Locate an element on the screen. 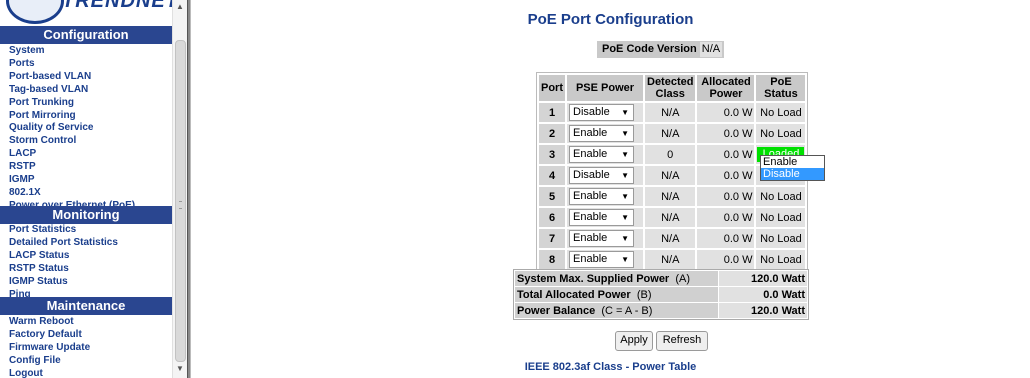 The height and width of the screenshot is (378, 1030). port-number: 8 is located at coordinates (552, 259).